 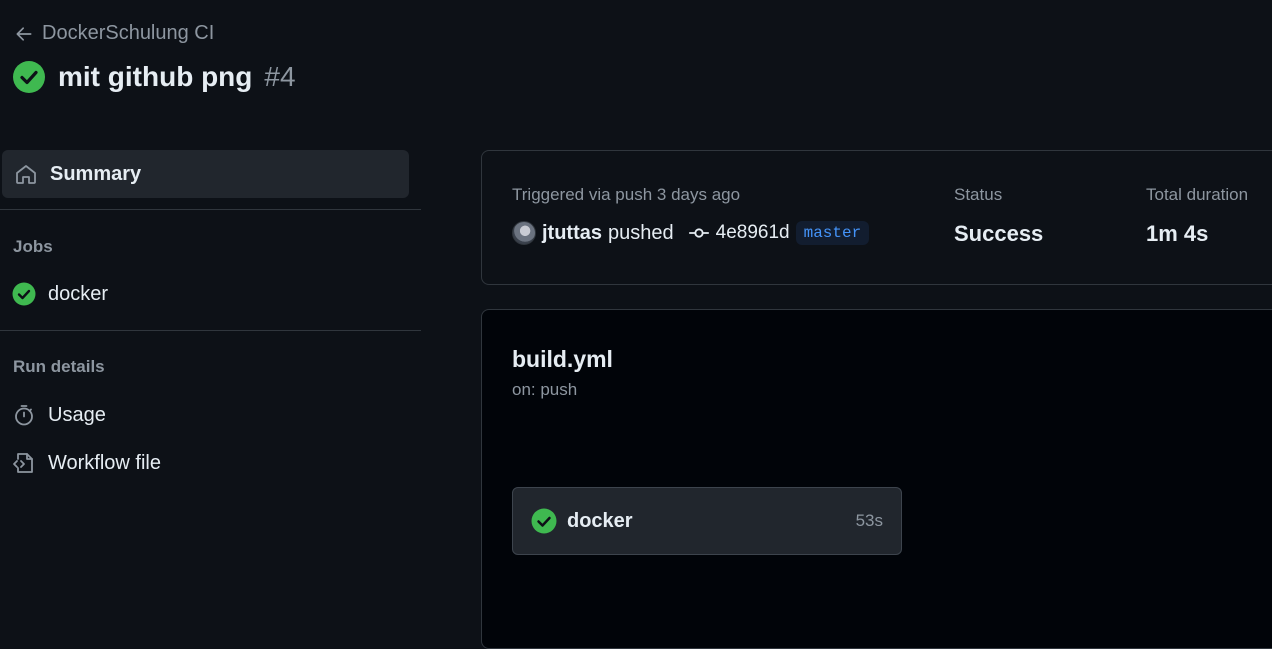 What do you see at coordinates (641, 232) in the screenshot?
I see `push-action-text: pushed` at bounding box center [641, 232].